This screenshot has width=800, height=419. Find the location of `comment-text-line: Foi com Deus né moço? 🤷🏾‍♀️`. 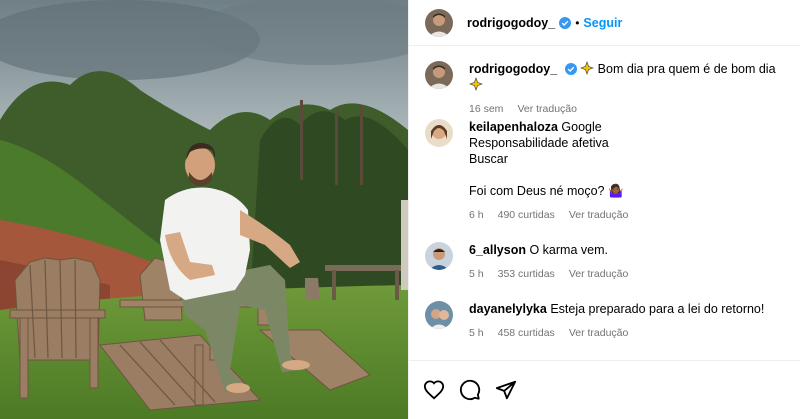

comment-text-line: Foi com Deus né moço? 🤷🏾‍♀️ is located at coordinates (546, 191).